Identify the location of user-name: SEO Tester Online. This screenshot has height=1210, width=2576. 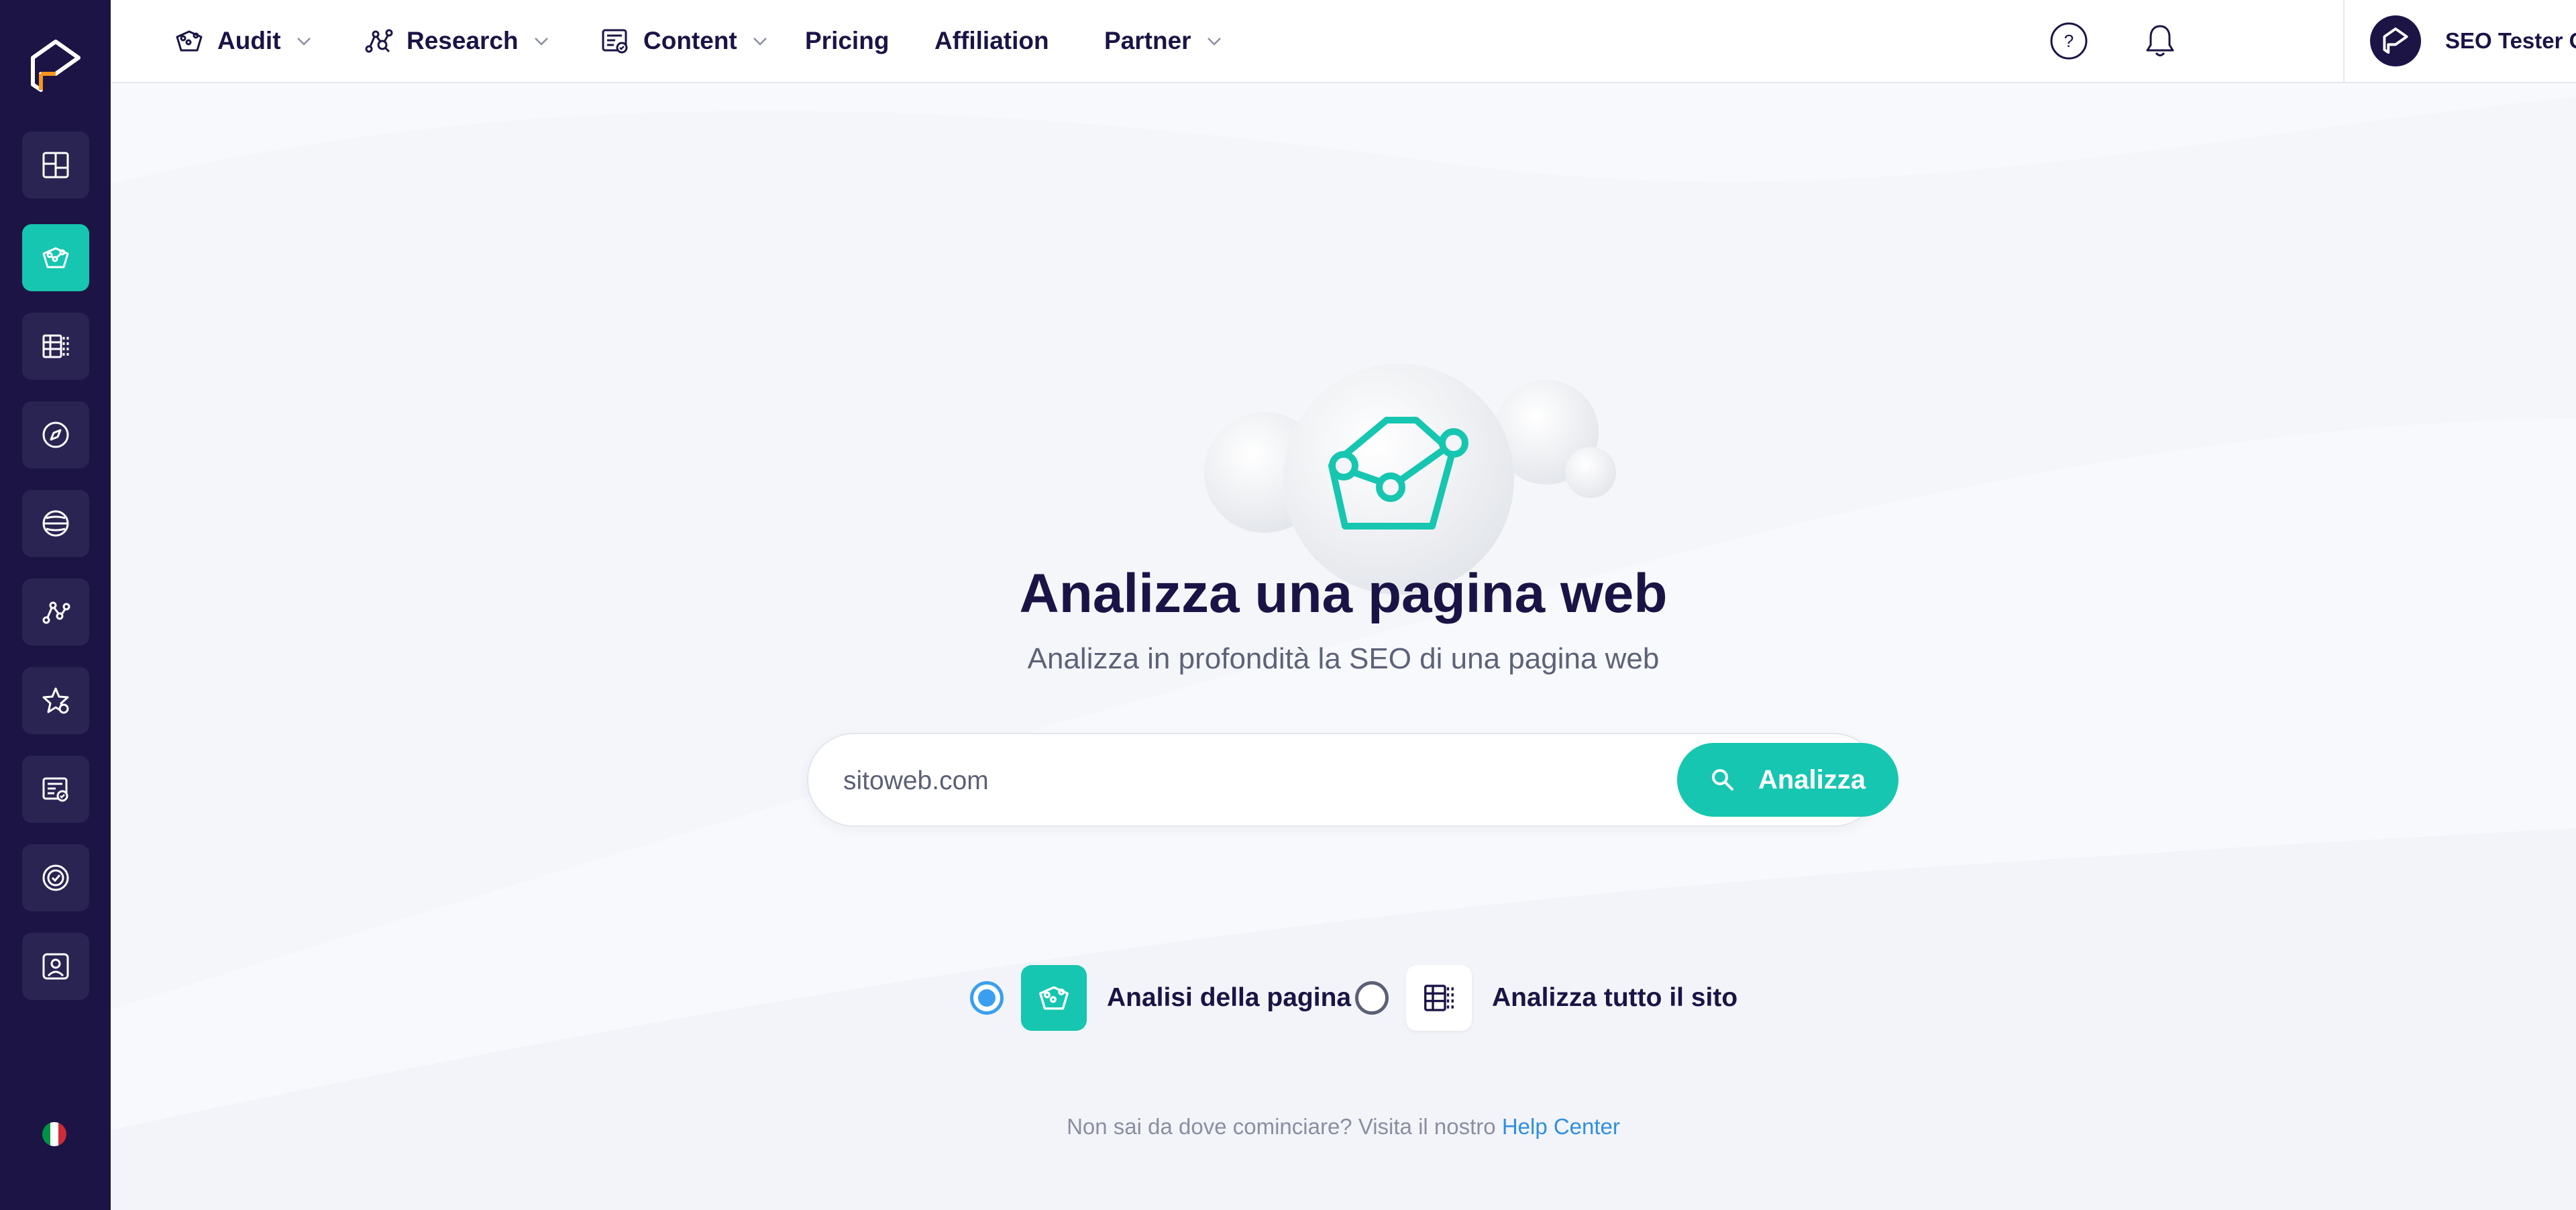
(2510, 40).